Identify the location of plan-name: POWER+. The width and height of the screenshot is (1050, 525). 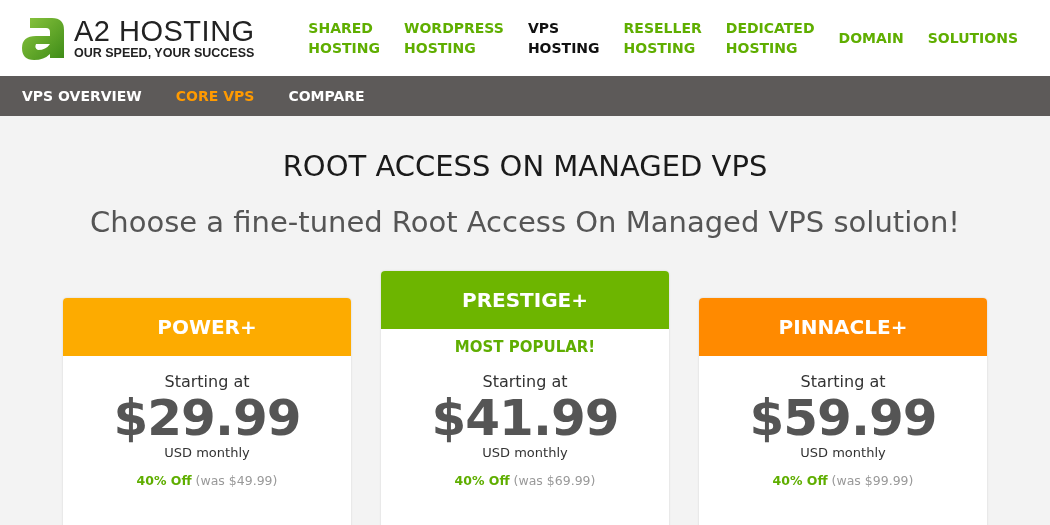
(207, 327).